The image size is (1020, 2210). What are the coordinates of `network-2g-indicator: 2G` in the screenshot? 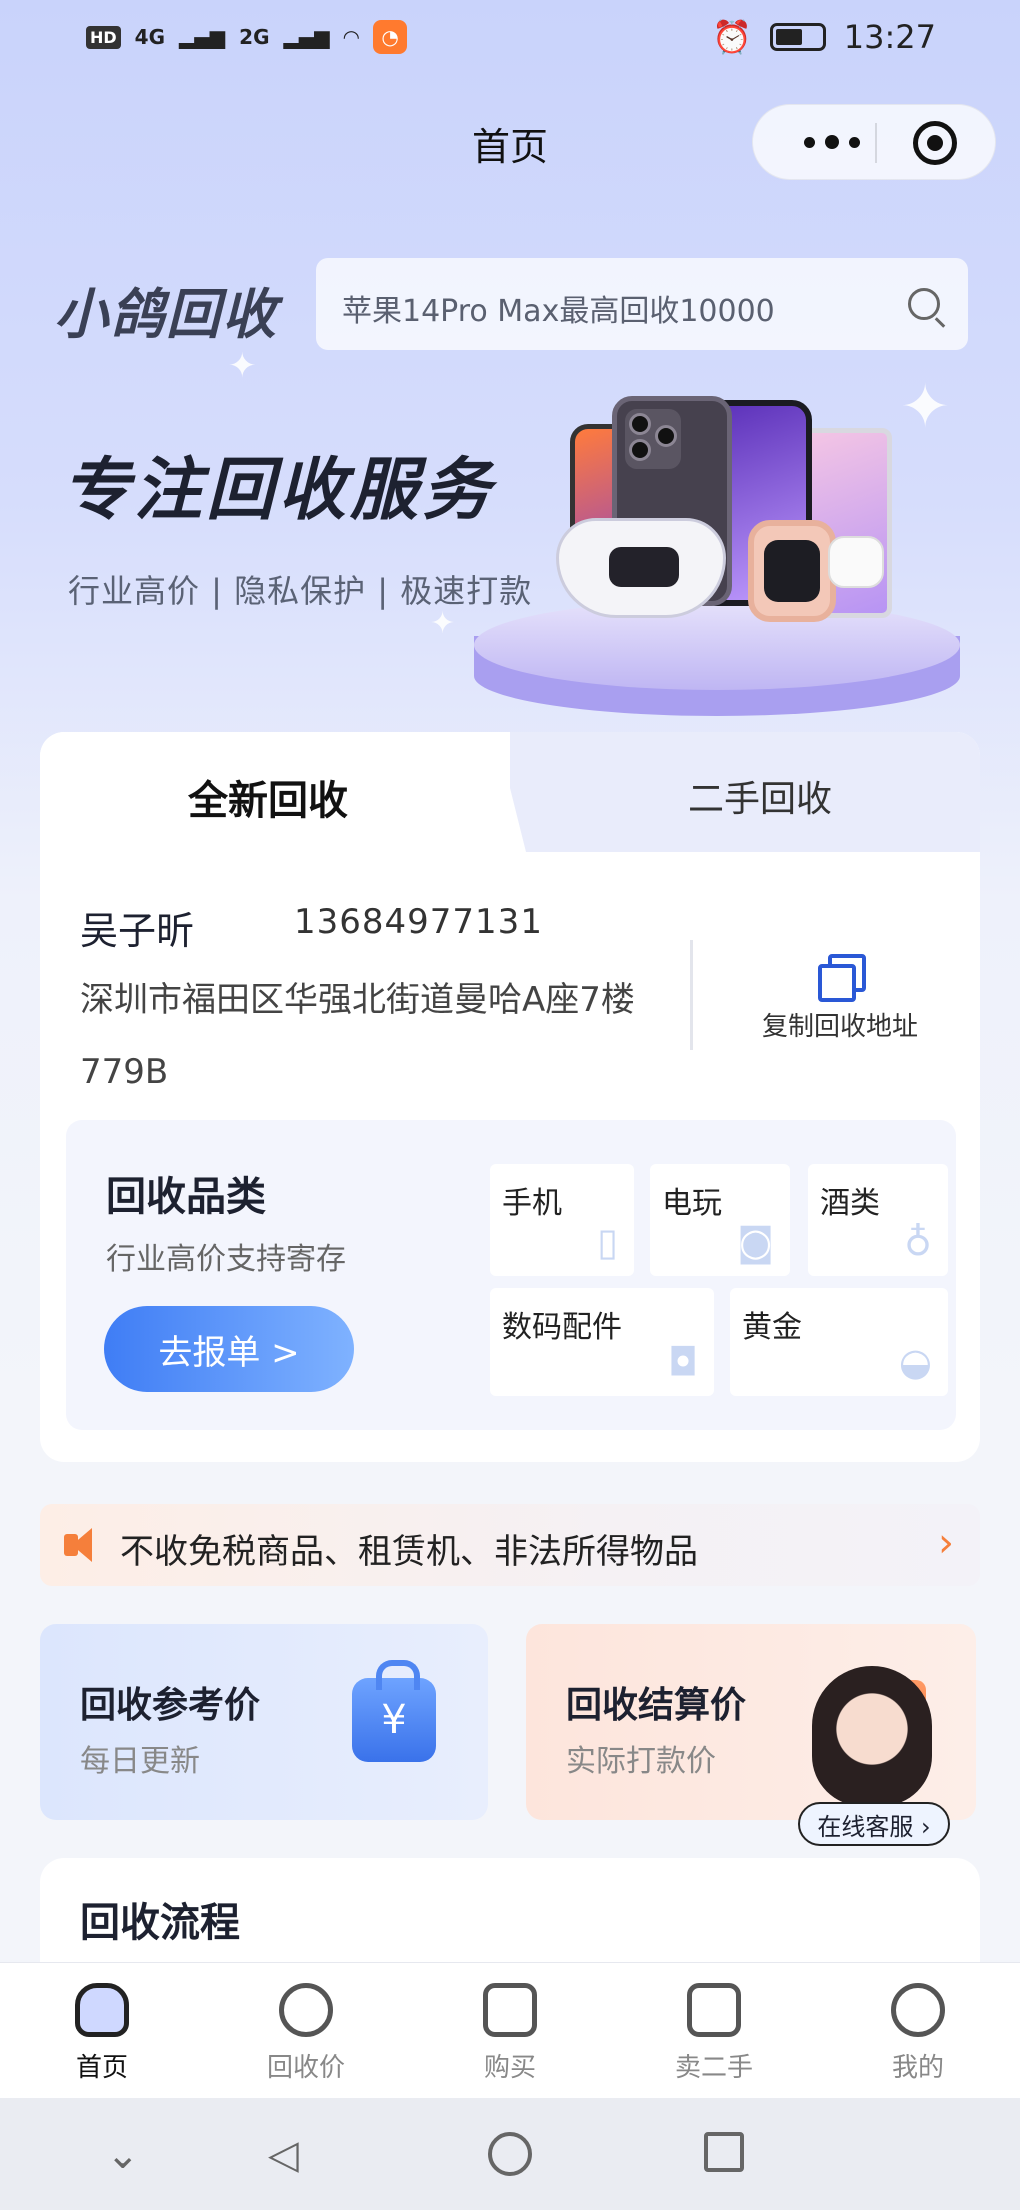 It's located at (254, 37).